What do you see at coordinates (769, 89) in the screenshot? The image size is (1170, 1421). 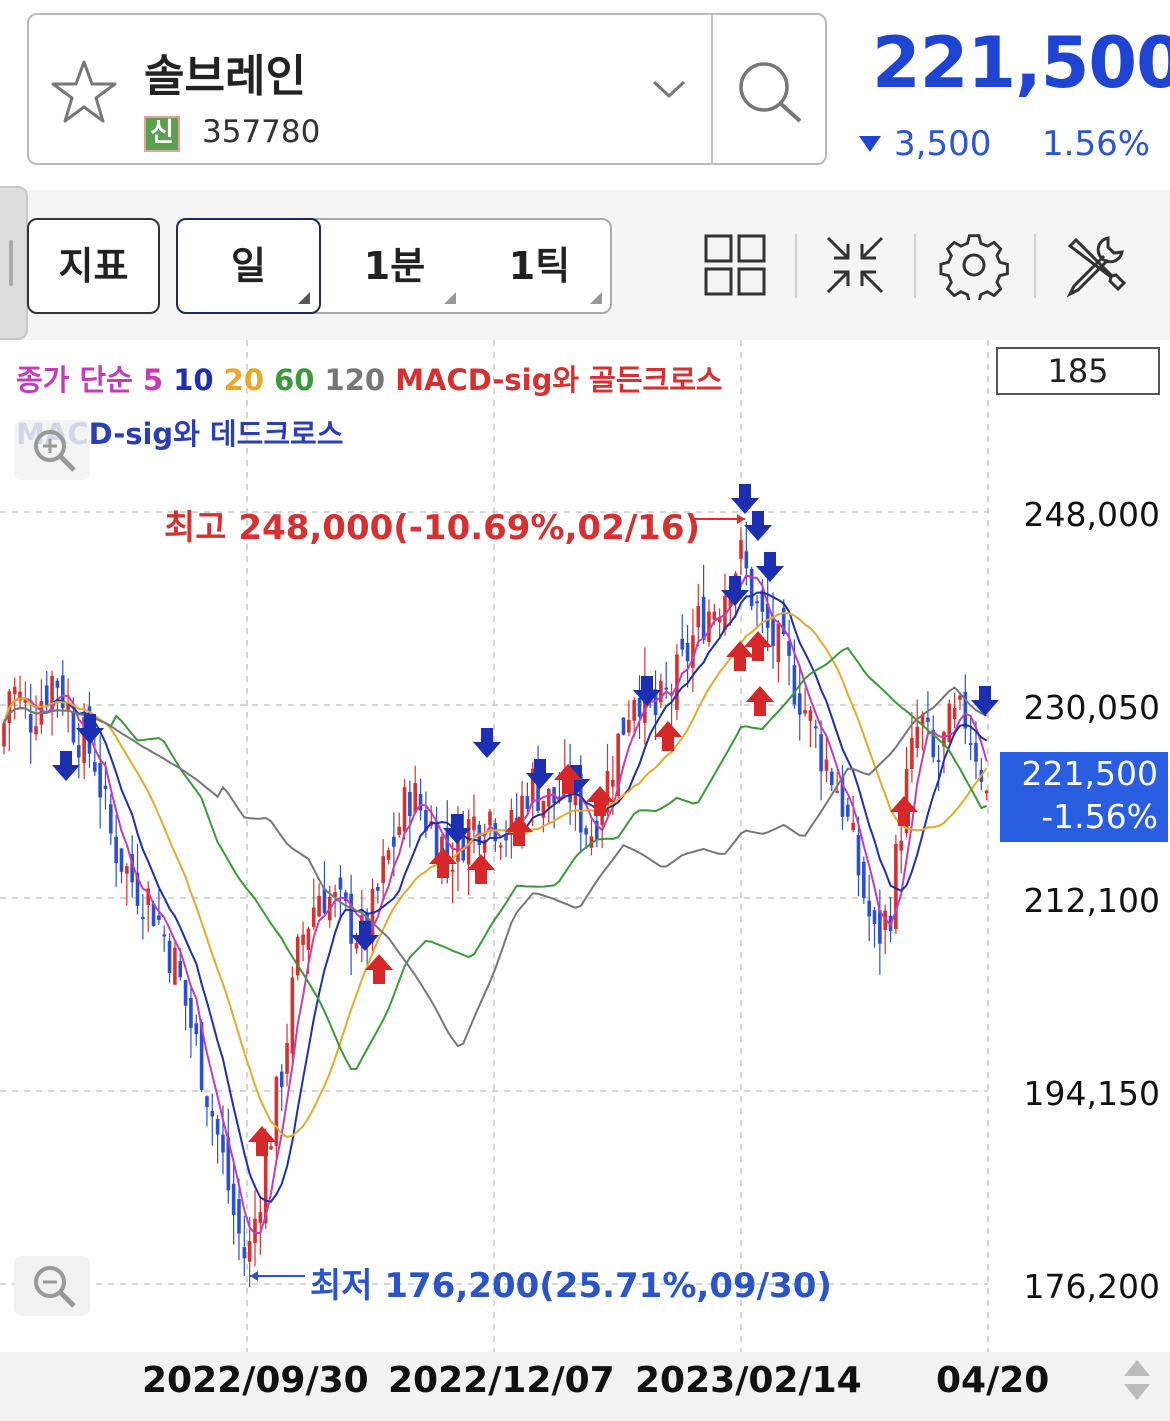 I see `search-icon` at bounding box center [769, 89].